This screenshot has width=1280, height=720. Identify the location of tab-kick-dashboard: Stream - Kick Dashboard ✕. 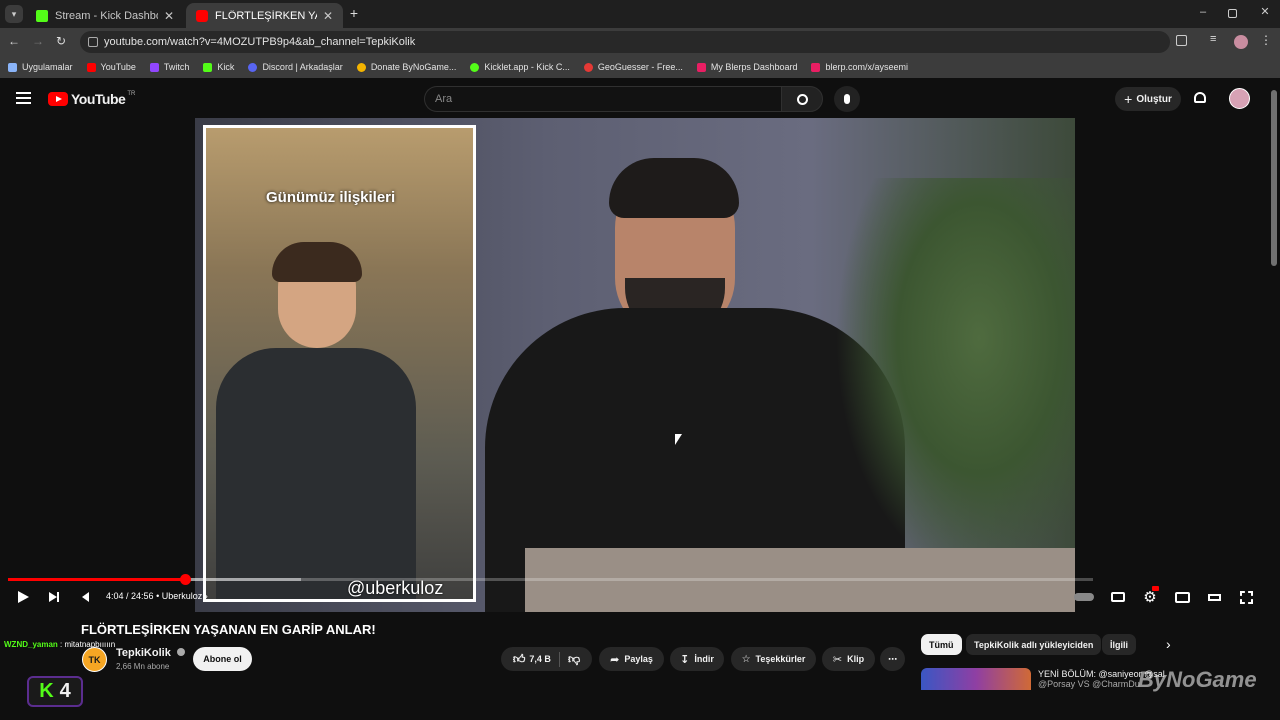
(105, 15).